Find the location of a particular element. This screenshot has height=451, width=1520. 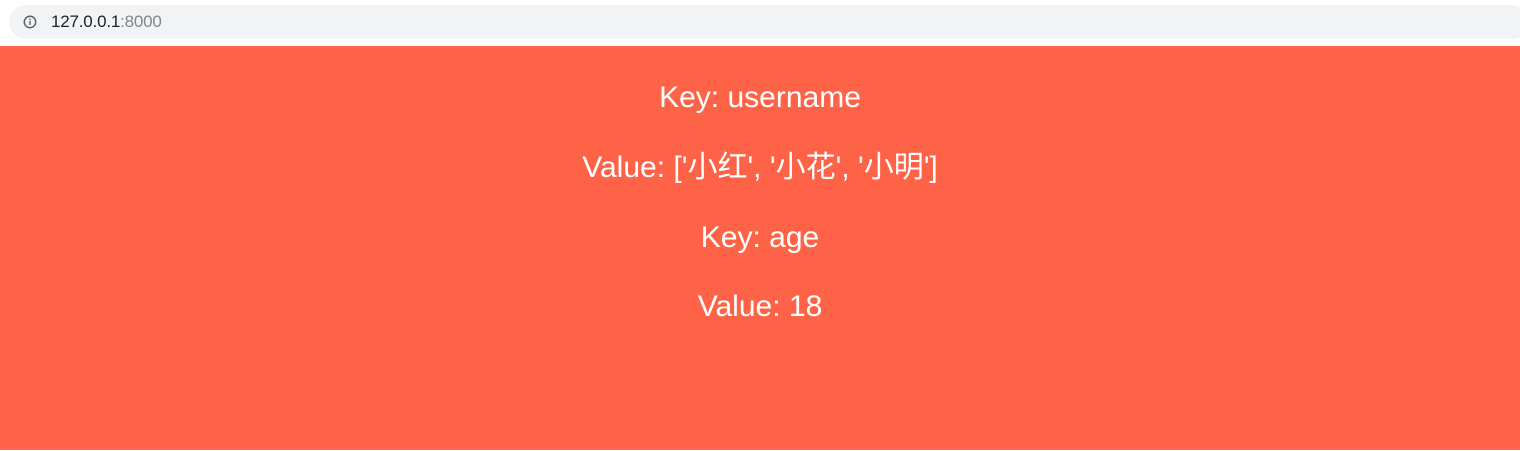

url-text: 127.0.0.1:8000 is located at coordinates (106, 22).